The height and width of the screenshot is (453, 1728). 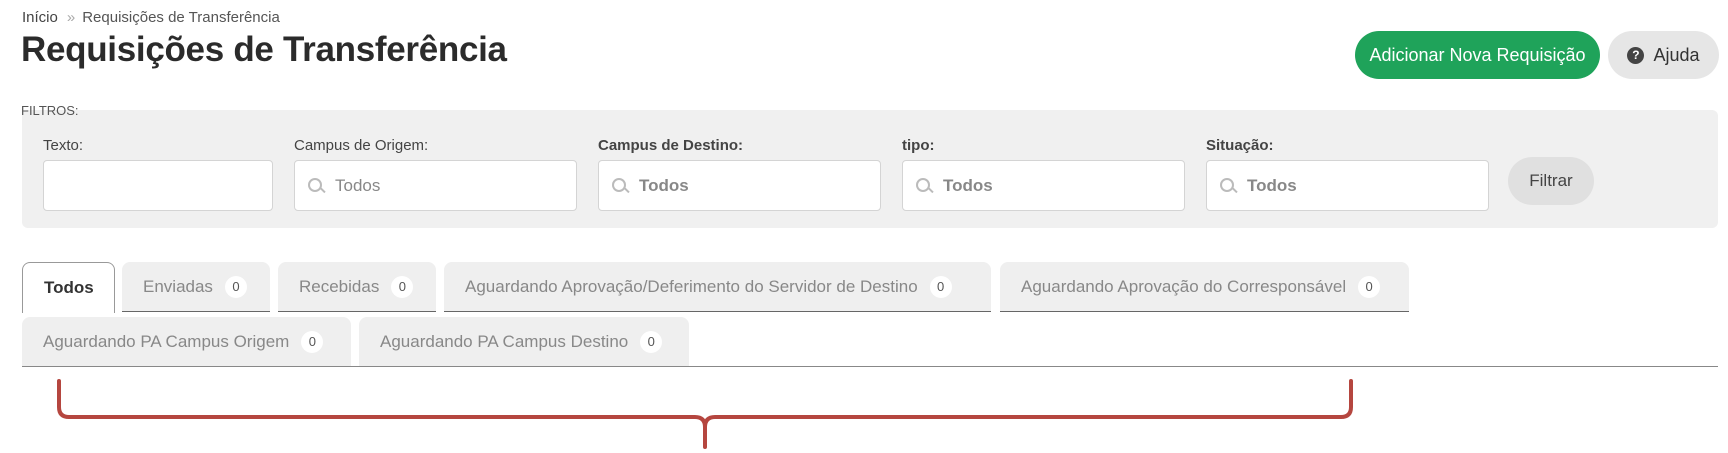 What do you see at coordinates (705, 414) in the screenshot?
I see `annotation-bracket` at bounding box center [705, 414].